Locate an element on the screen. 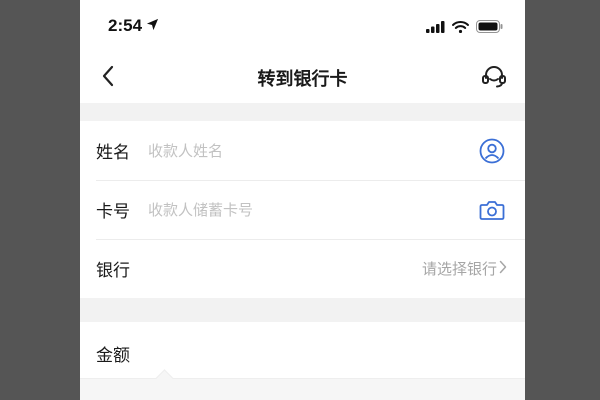 This screenshot has height=400, width=600. card-number-row: 卡号 is located at coordinates (302, 209).